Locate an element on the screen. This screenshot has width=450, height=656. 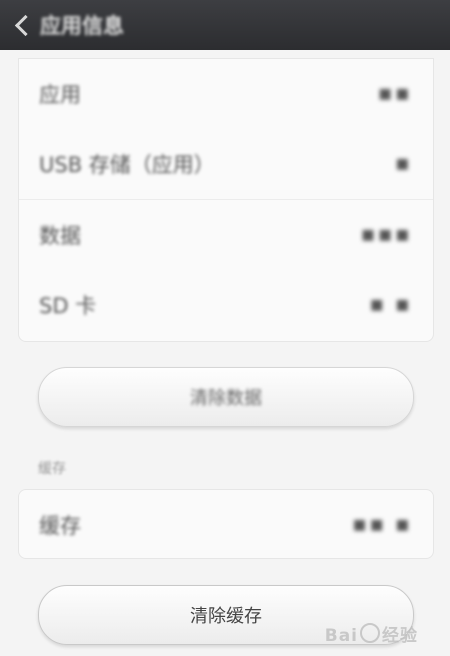
clear-data-button: 清除数据 is located at coordinates (226, 397).